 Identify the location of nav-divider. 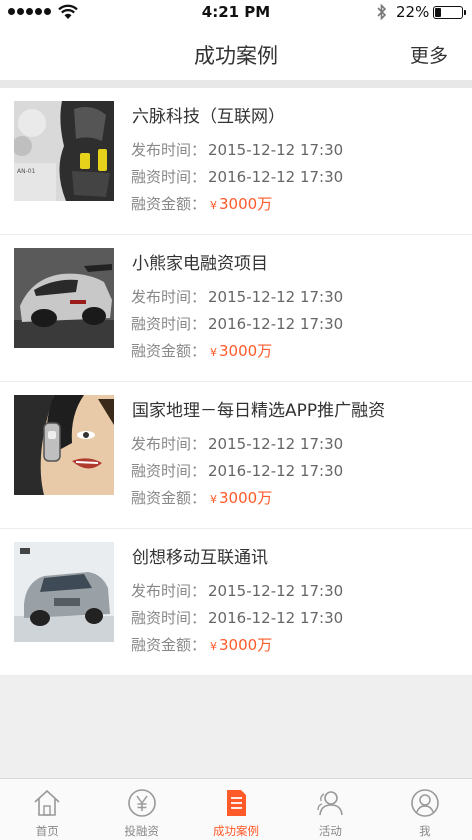
(236, 84).